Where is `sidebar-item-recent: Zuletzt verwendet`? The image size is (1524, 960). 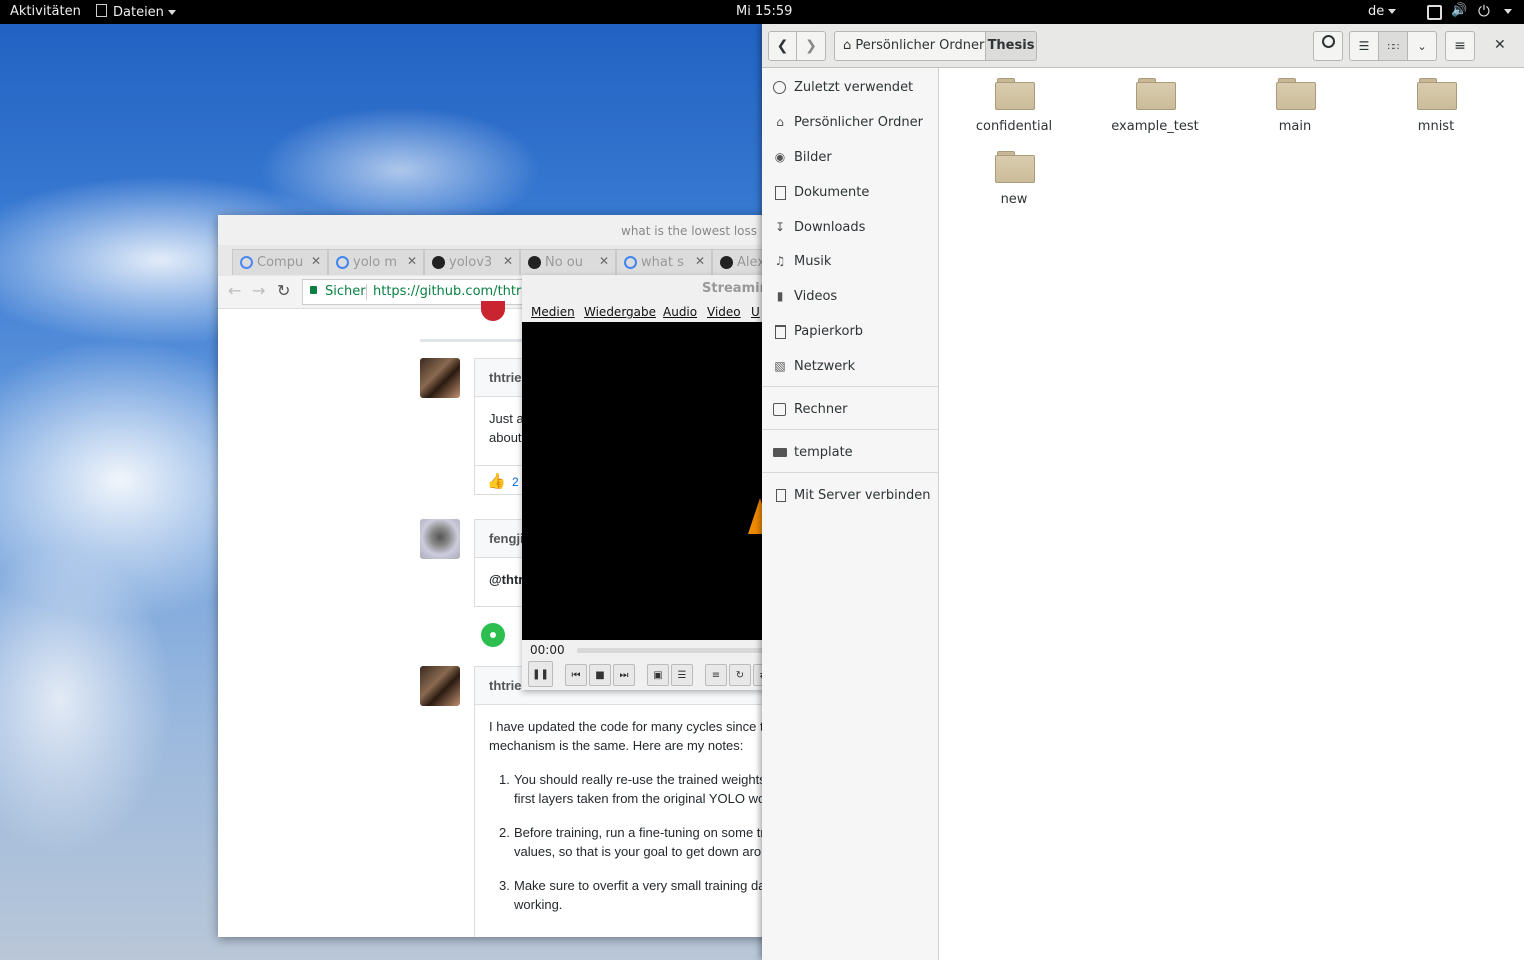
sidebar-item-recent: Zuletzt verwendet is located at coordinates (850, 88).